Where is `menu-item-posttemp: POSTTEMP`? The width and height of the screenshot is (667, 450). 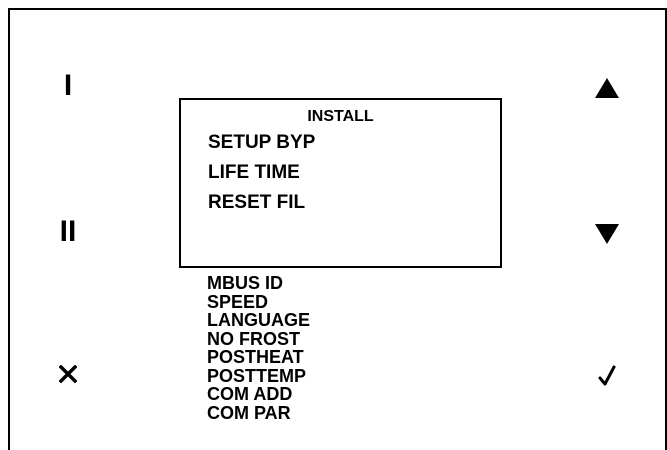
menu-item-posttemp: POSTTEMP is located at coordinates (258, 376).